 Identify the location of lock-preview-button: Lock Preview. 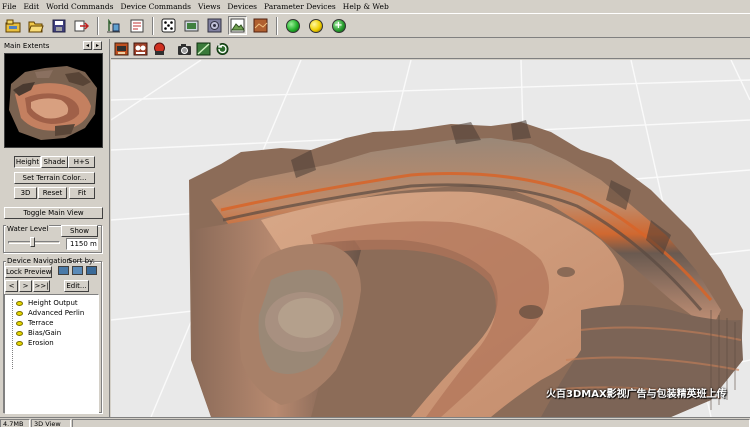
(28, 272).